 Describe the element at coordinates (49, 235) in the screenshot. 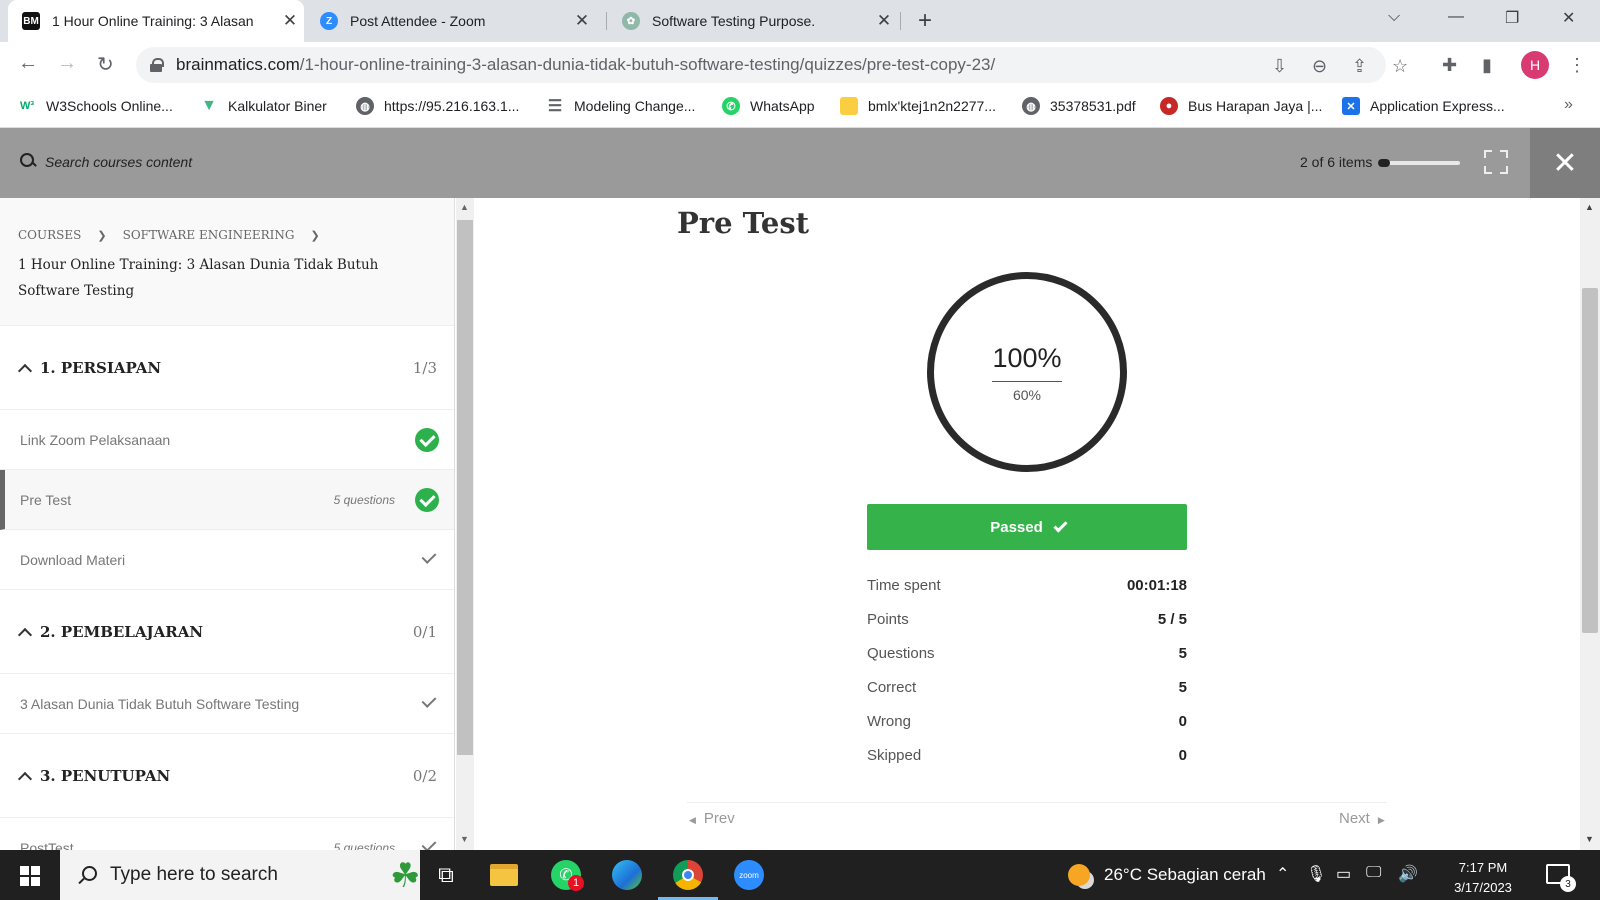

I see `breadcrumb-courses: COURSES` at that location.